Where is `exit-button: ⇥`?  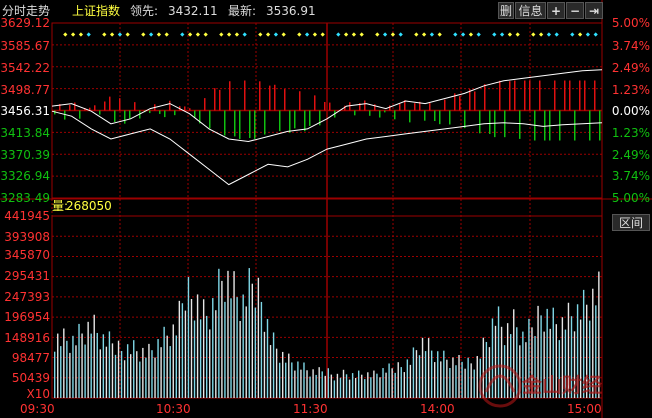 exit-button: ⇥ is located at coordinates (594, 10).